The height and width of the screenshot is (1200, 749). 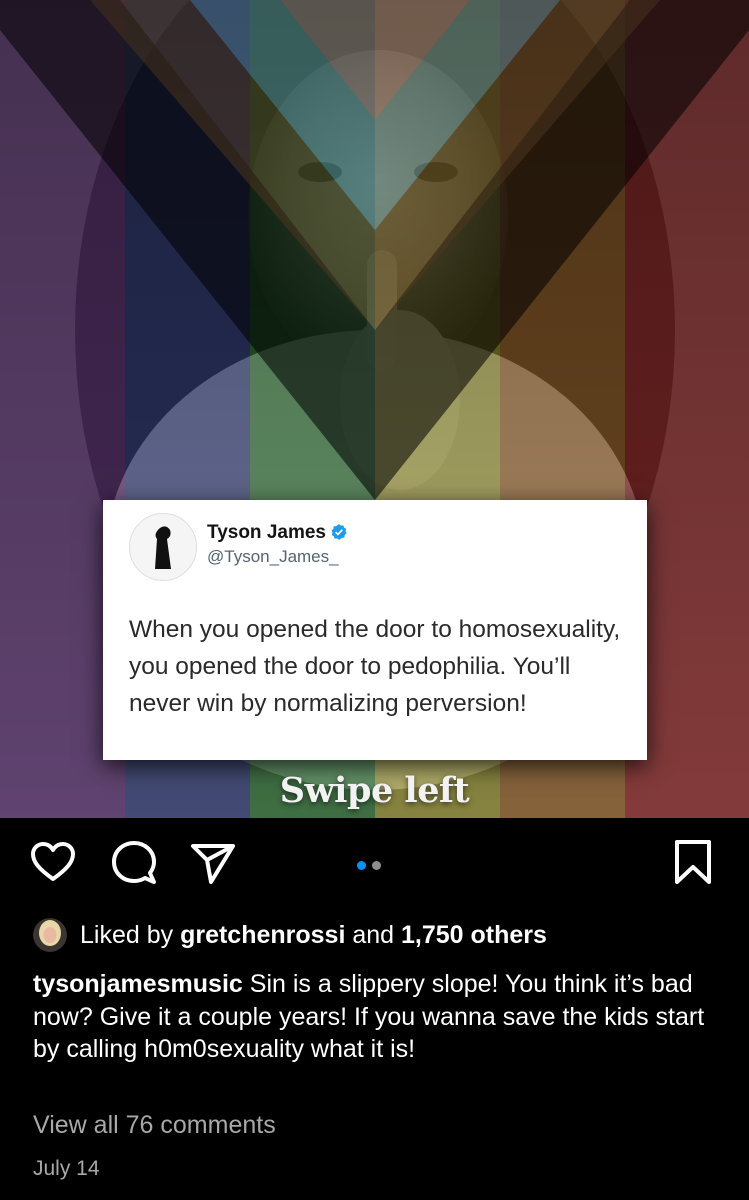 I want to click on carousel-dot-active, so click(x=361, y=865).